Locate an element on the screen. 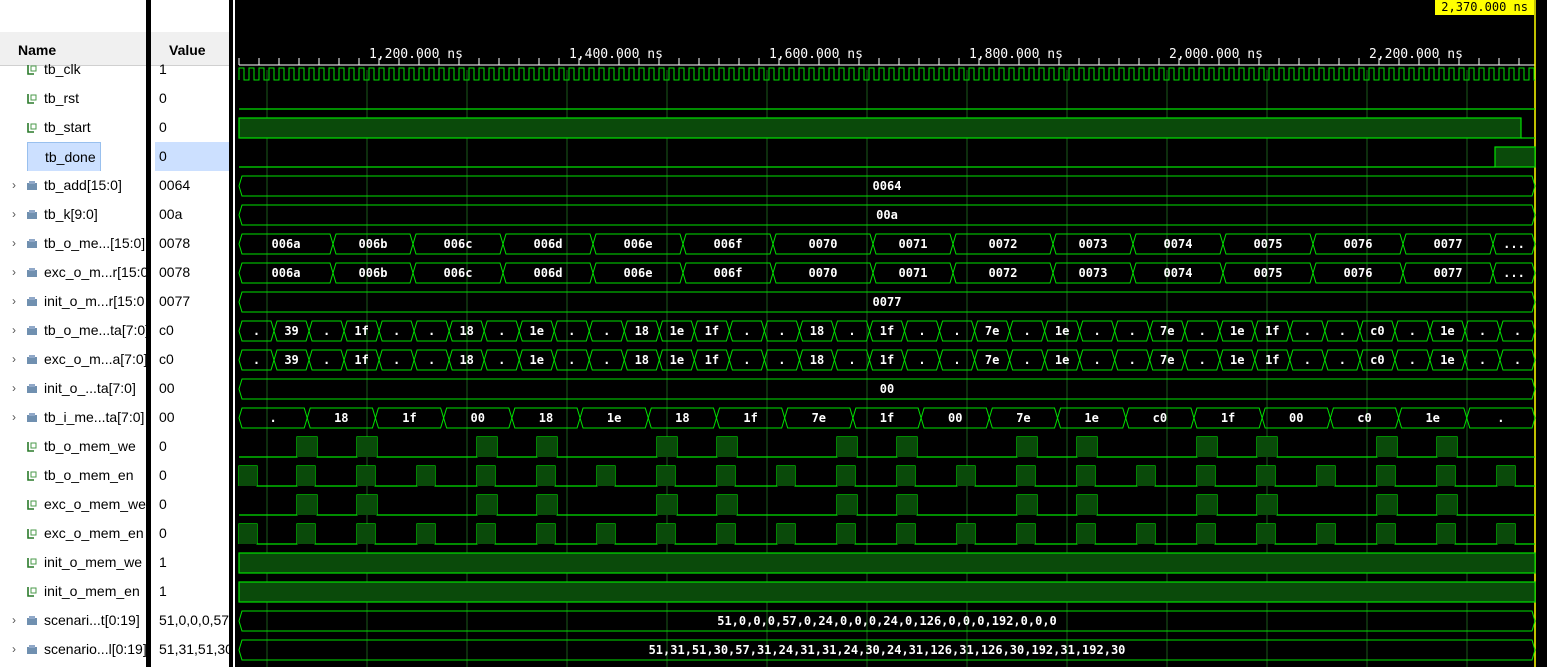 Image resolution: width=1547 pixels, height=667 pixels. signal-row: › scenario...l[0:19] is located at coordinates (73, 649).